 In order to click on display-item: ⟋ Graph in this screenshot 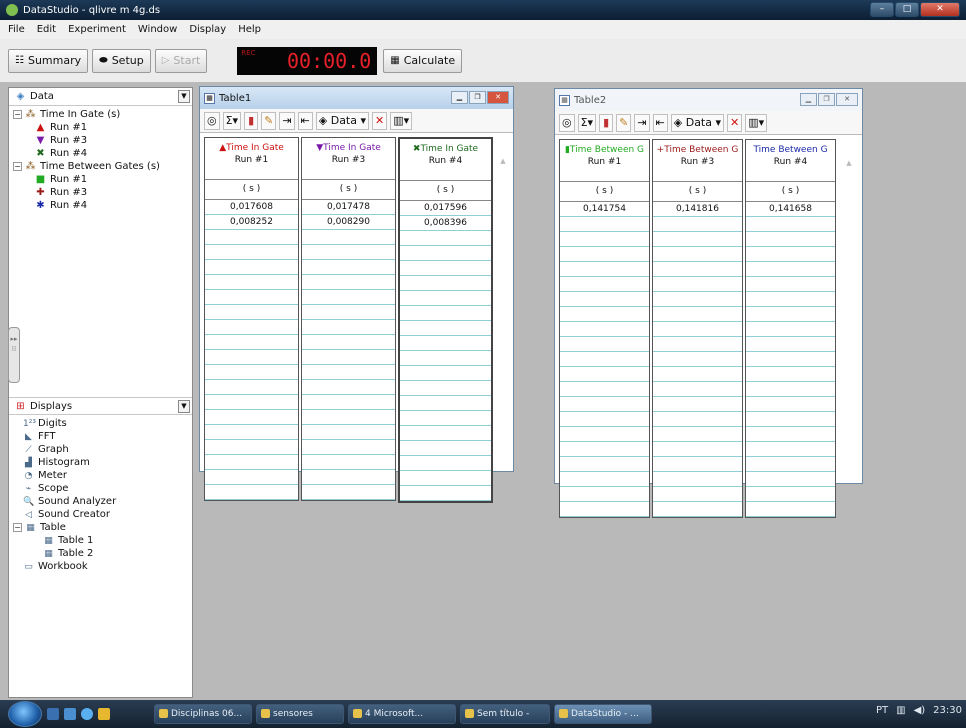, I will do `click(102, 449)`.